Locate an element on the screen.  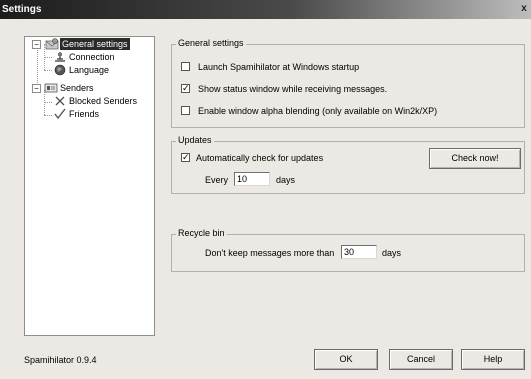
update-days-label: days is located at coordinates (286, 180).